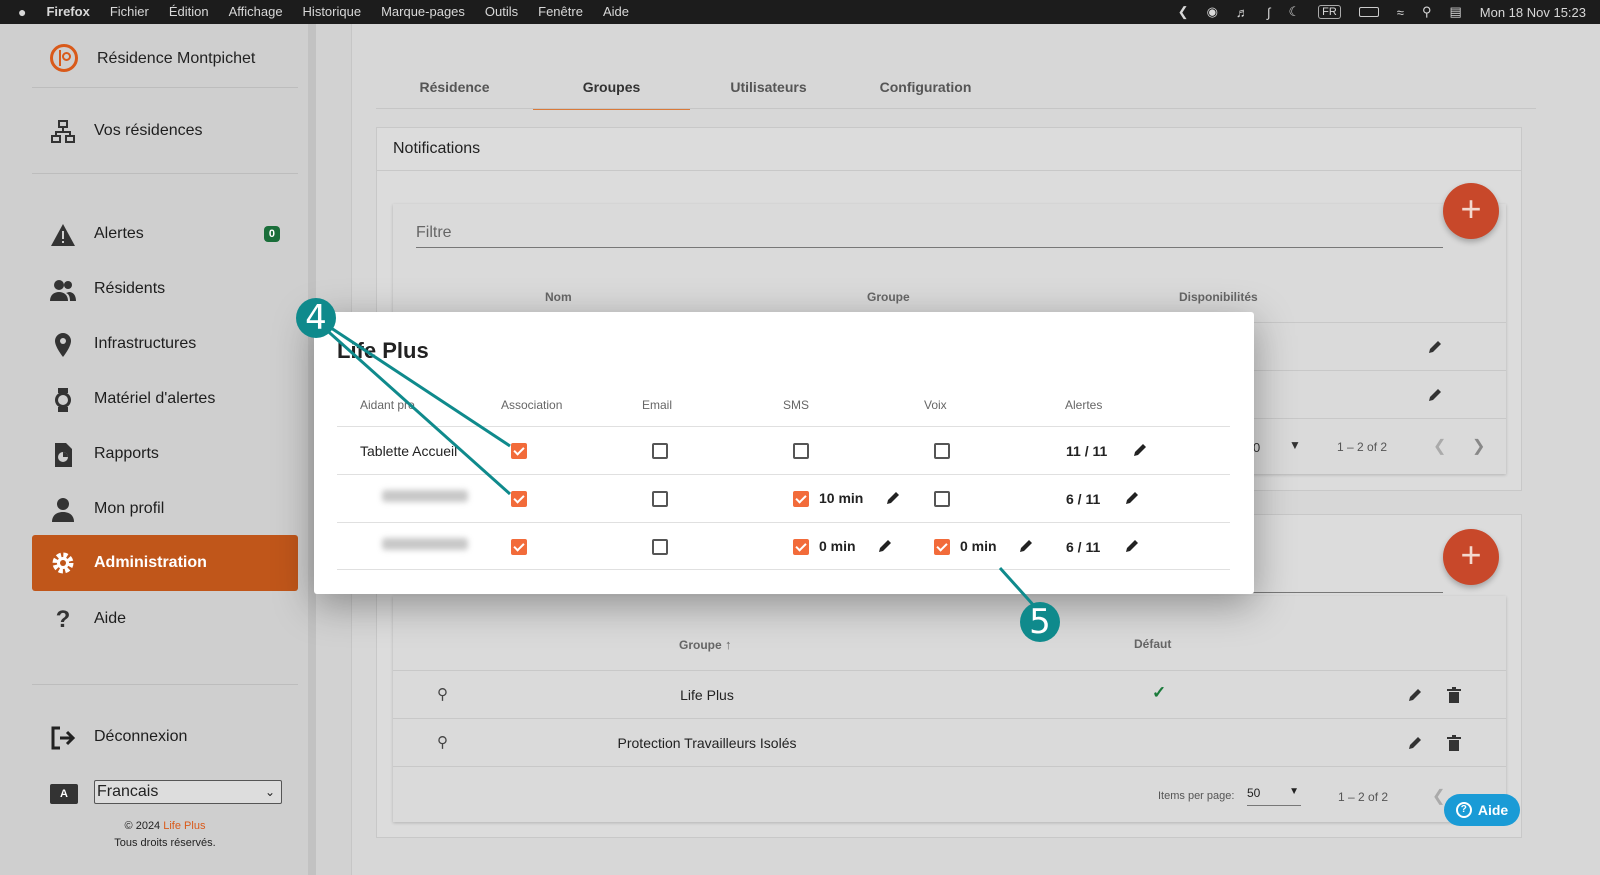  I want to click on callout-5: 5, so click(1040, 622).